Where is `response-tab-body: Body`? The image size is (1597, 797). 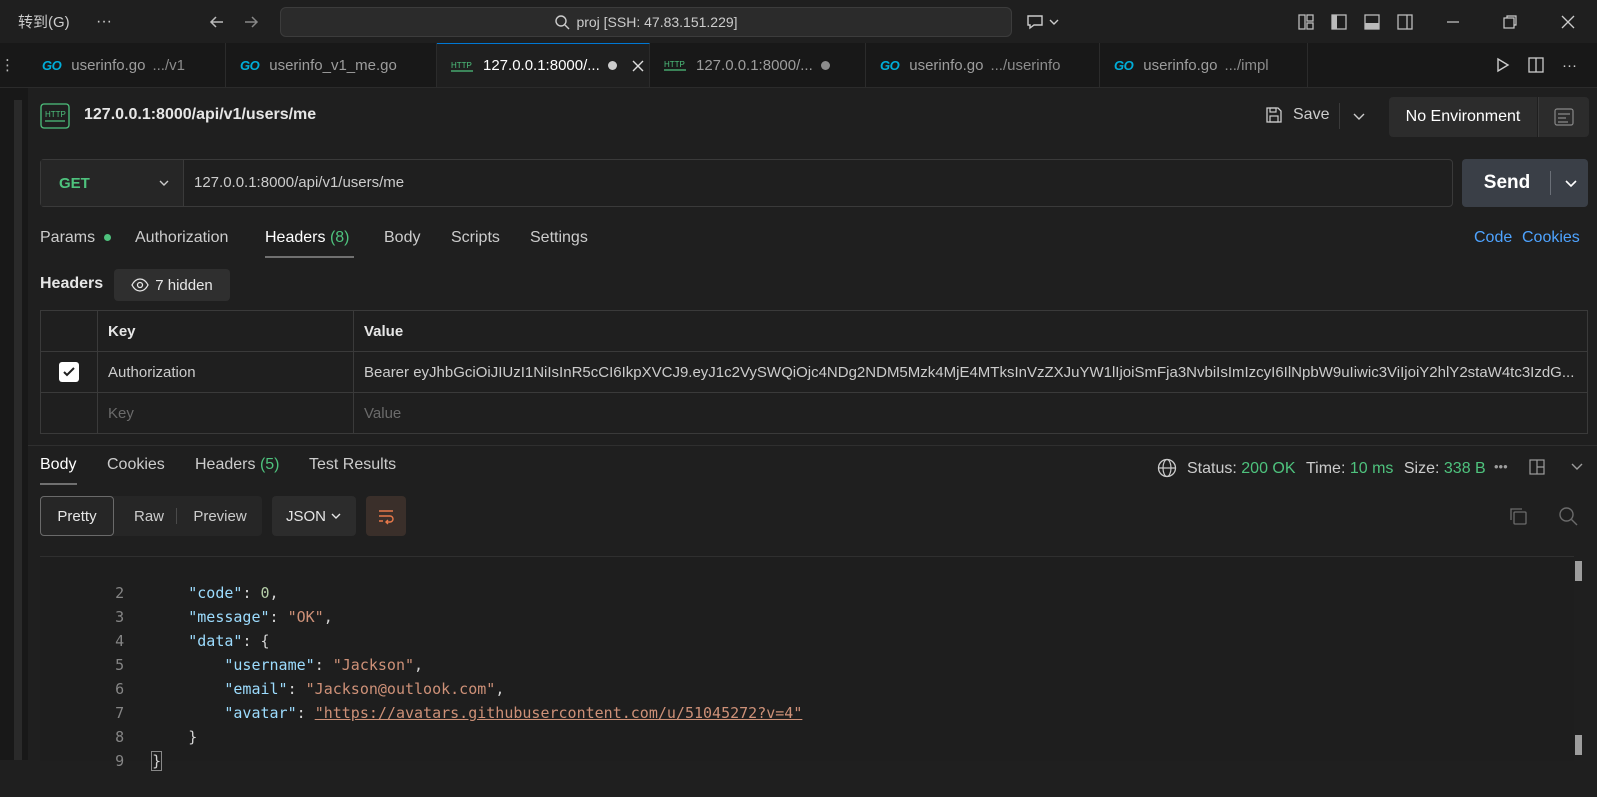
response-tab-body: Body is located at coordinates (58, 465).